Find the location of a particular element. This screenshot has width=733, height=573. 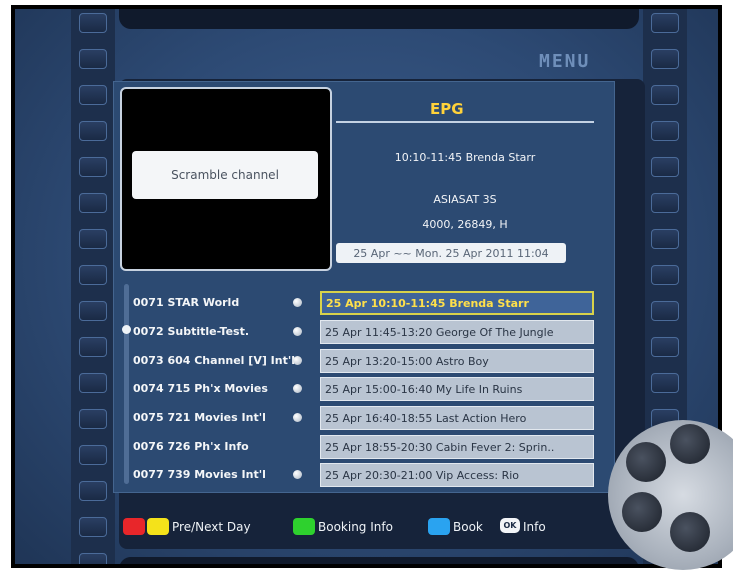

menu-label: MENU is located at coordinates (565, 61).